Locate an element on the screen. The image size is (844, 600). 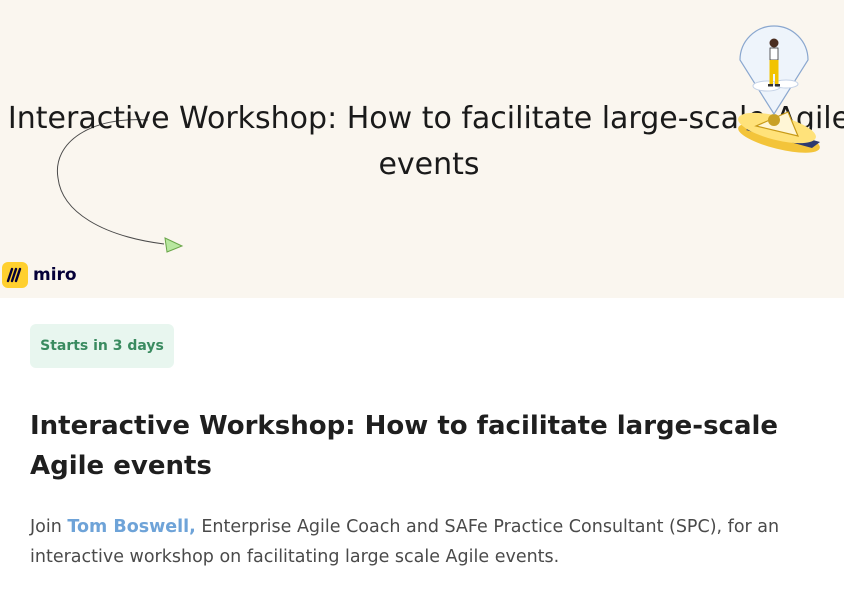
brand-logo: miro is located at coordinates (39, 275).